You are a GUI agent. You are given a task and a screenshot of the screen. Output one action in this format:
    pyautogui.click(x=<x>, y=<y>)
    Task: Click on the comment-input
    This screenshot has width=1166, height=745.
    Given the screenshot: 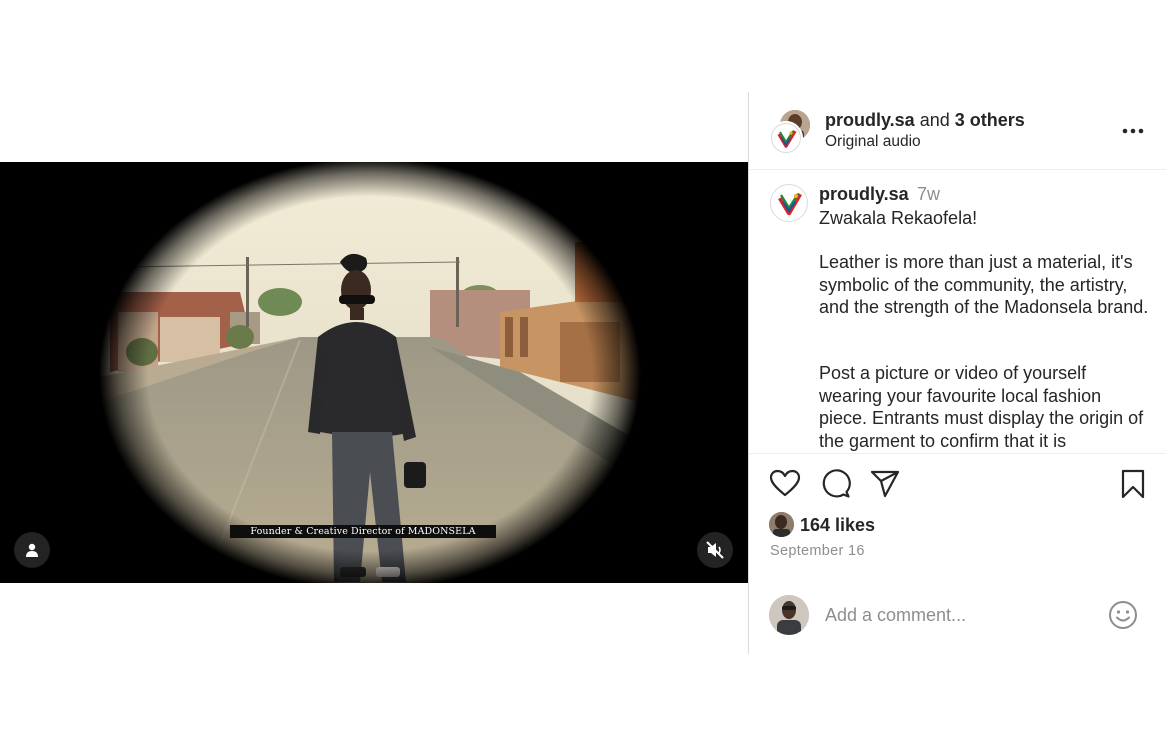 What is the action you would take?
    pyautogui.click(x=960, y=615)
    